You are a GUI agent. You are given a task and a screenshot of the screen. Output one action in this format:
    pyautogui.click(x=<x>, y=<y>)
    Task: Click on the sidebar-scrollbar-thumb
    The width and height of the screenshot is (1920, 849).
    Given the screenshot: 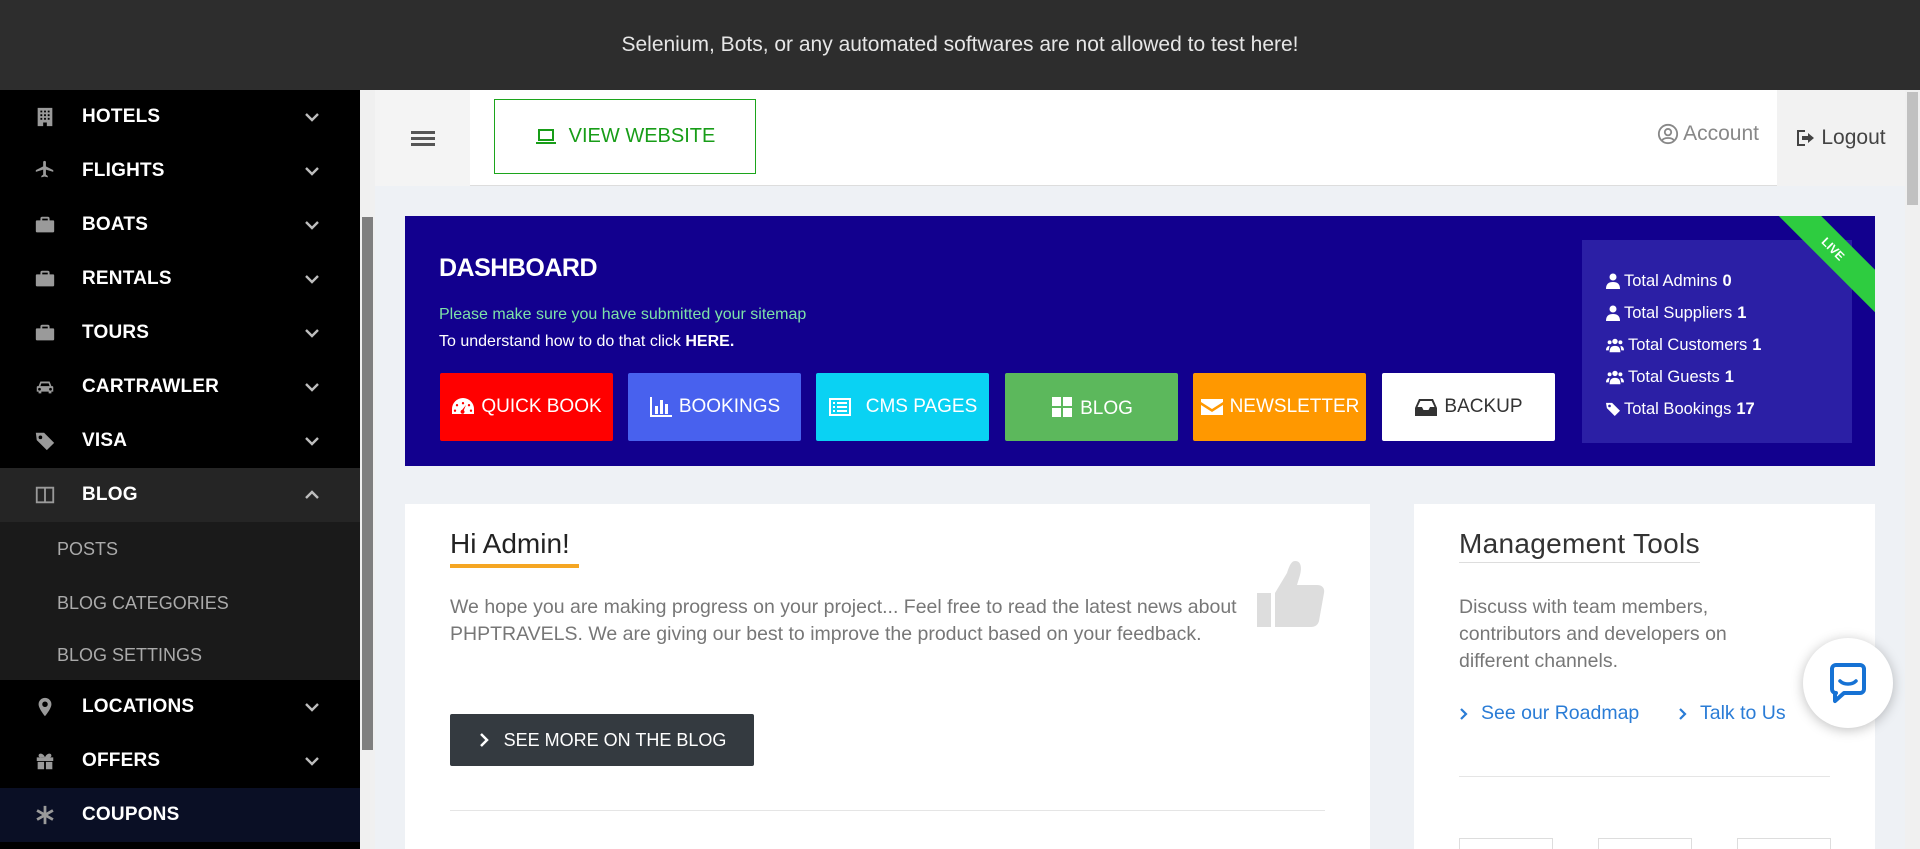 What is the action you would take?
    pyautogui.click(x=367, y=483)
    